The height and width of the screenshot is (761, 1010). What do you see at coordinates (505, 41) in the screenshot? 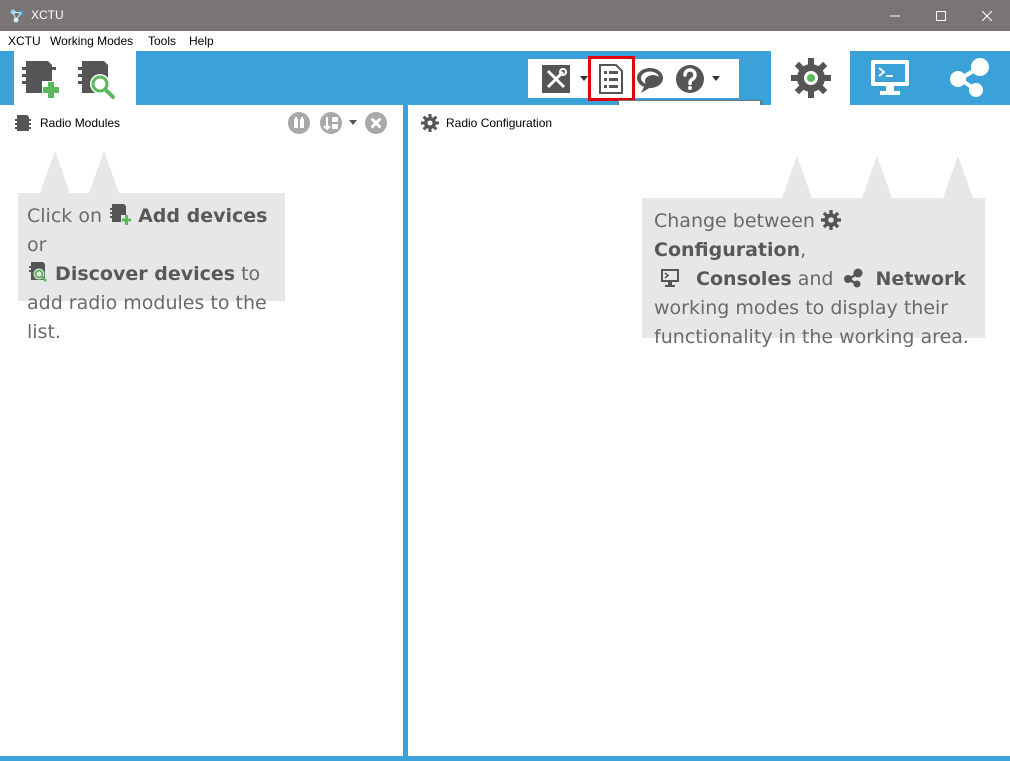
I see `menu-bar: XCTU Working Modes Tools Help` at bounding box center [505, 41].